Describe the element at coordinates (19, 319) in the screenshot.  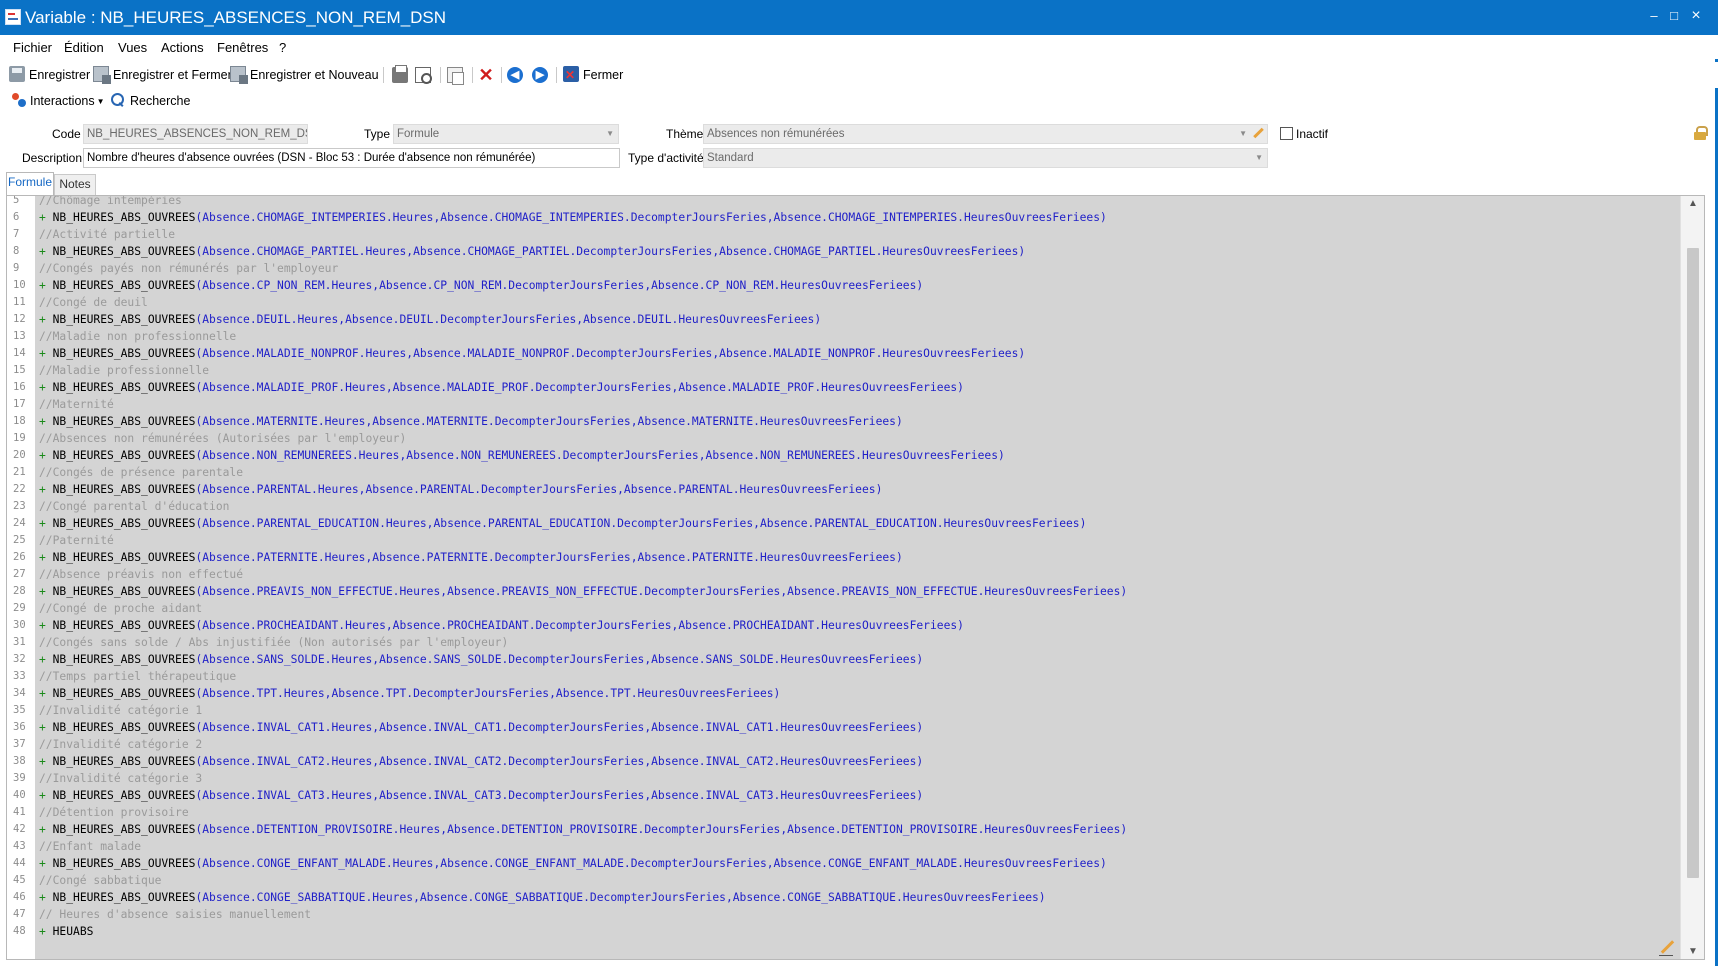
I see `line-number: 12` at that location.